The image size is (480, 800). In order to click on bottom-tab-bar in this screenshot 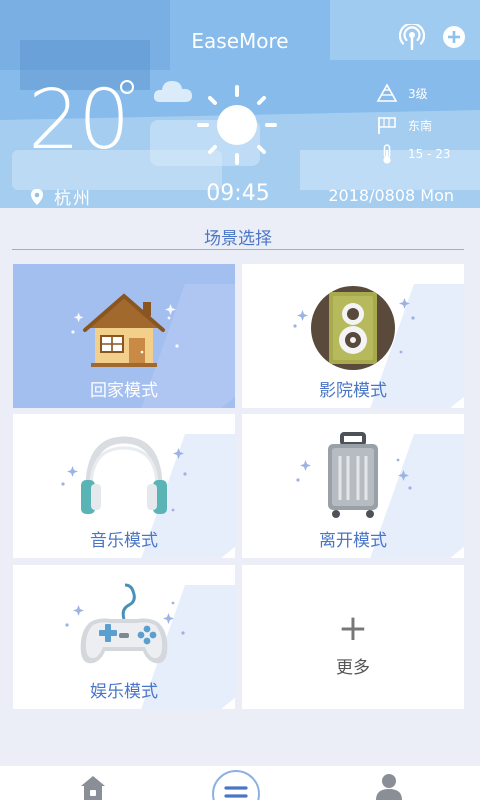, I will do `click(240, 783)`.